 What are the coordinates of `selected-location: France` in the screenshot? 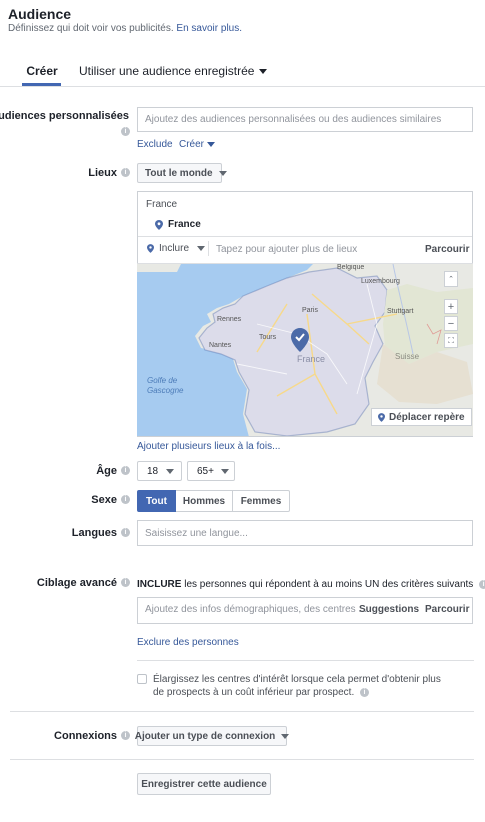 It's located at (178, 224).